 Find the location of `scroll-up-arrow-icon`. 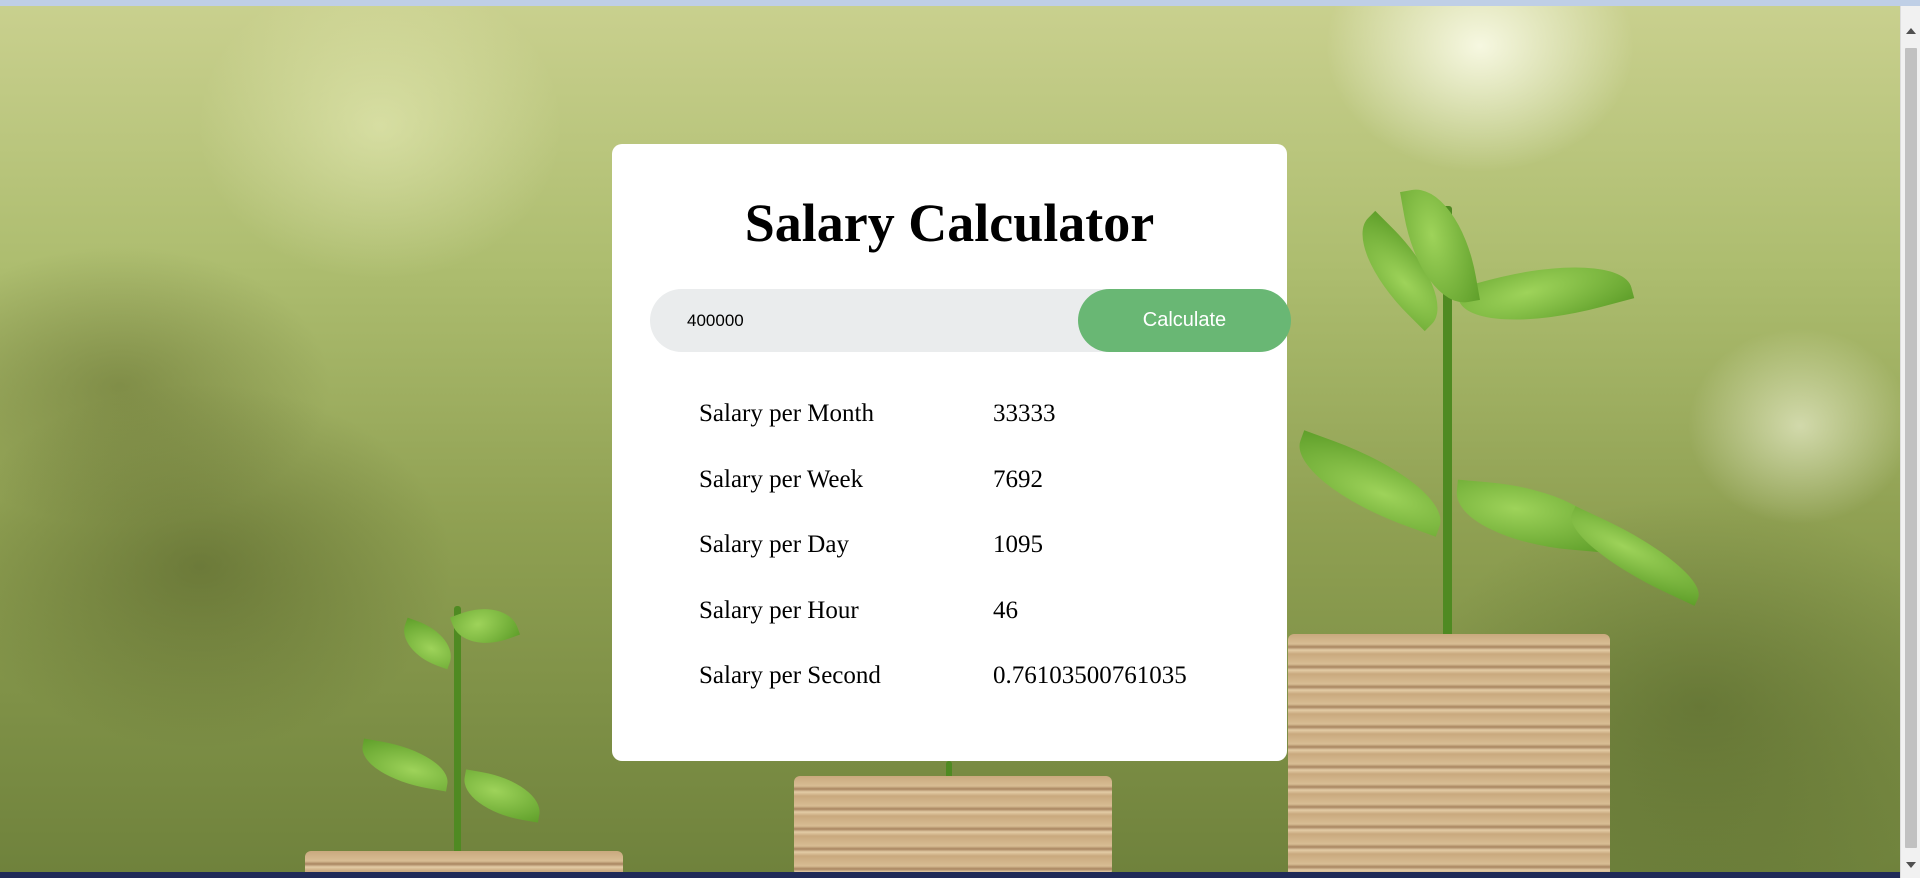

scroll-up-arrow-icon is located at coordinates (1911, 31).